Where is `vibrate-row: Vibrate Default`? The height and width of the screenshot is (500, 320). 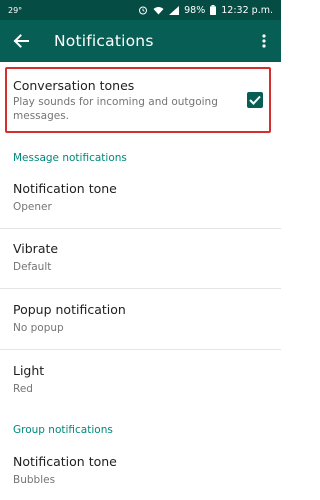
vibrate-row: Vibrate Default is located at coordinates (140, 259).